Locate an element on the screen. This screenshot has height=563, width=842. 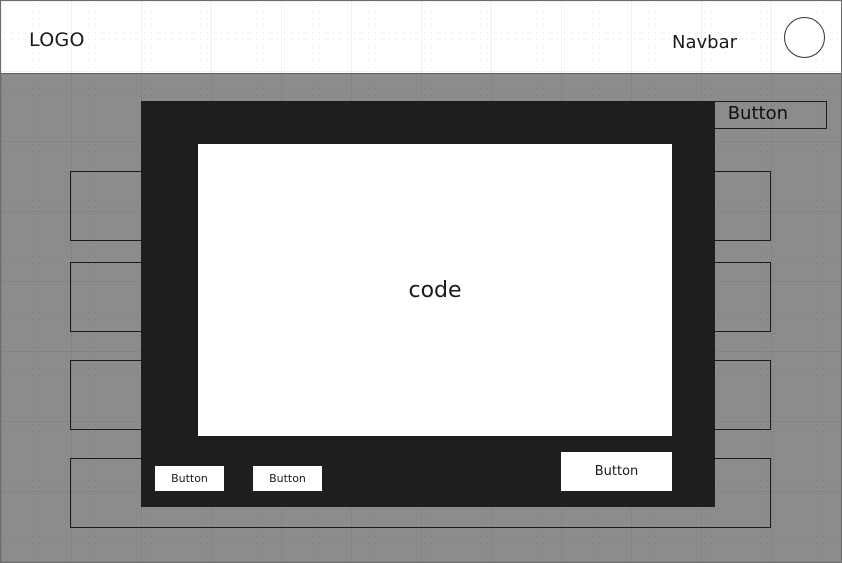
modal-button-second: Button is located at coordinates (287, 478).